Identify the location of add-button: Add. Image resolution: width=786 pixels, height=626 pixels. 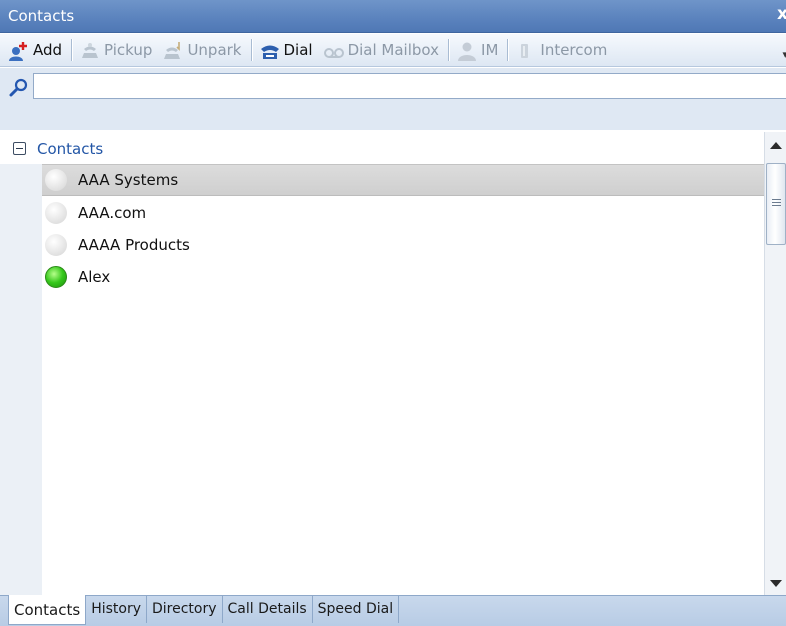
(36, 50).